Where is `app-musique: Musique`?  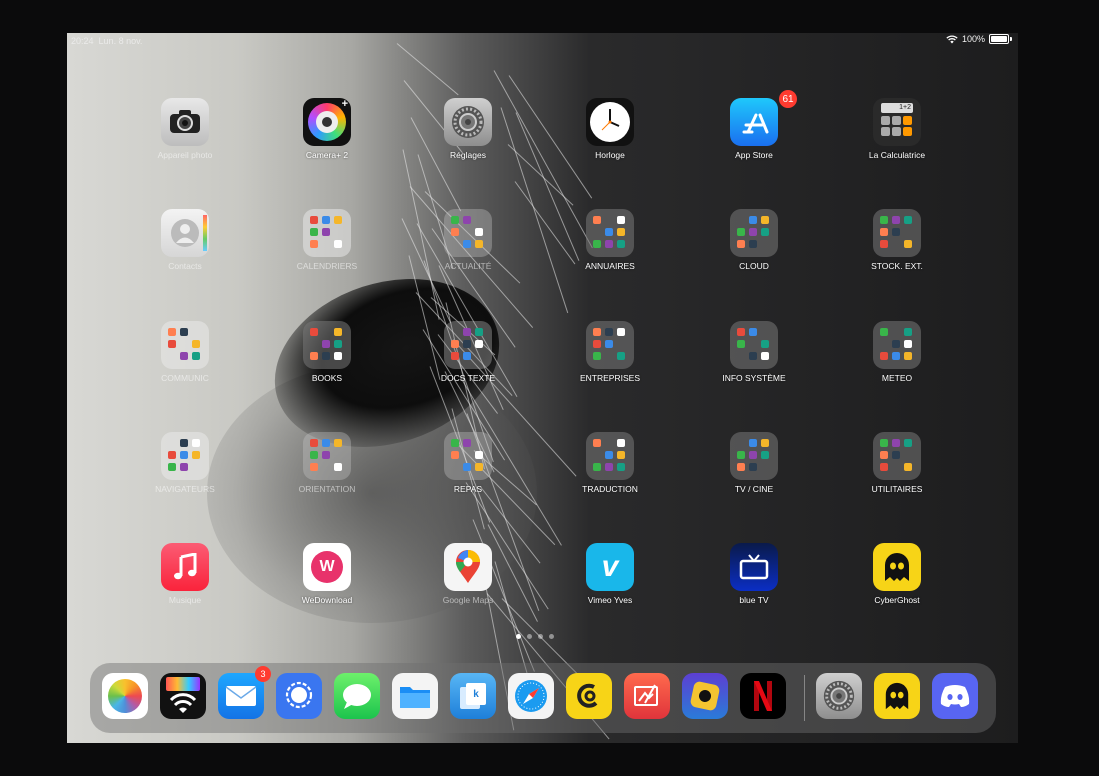
app-musique: Musique is located at coordinates (185, 574).